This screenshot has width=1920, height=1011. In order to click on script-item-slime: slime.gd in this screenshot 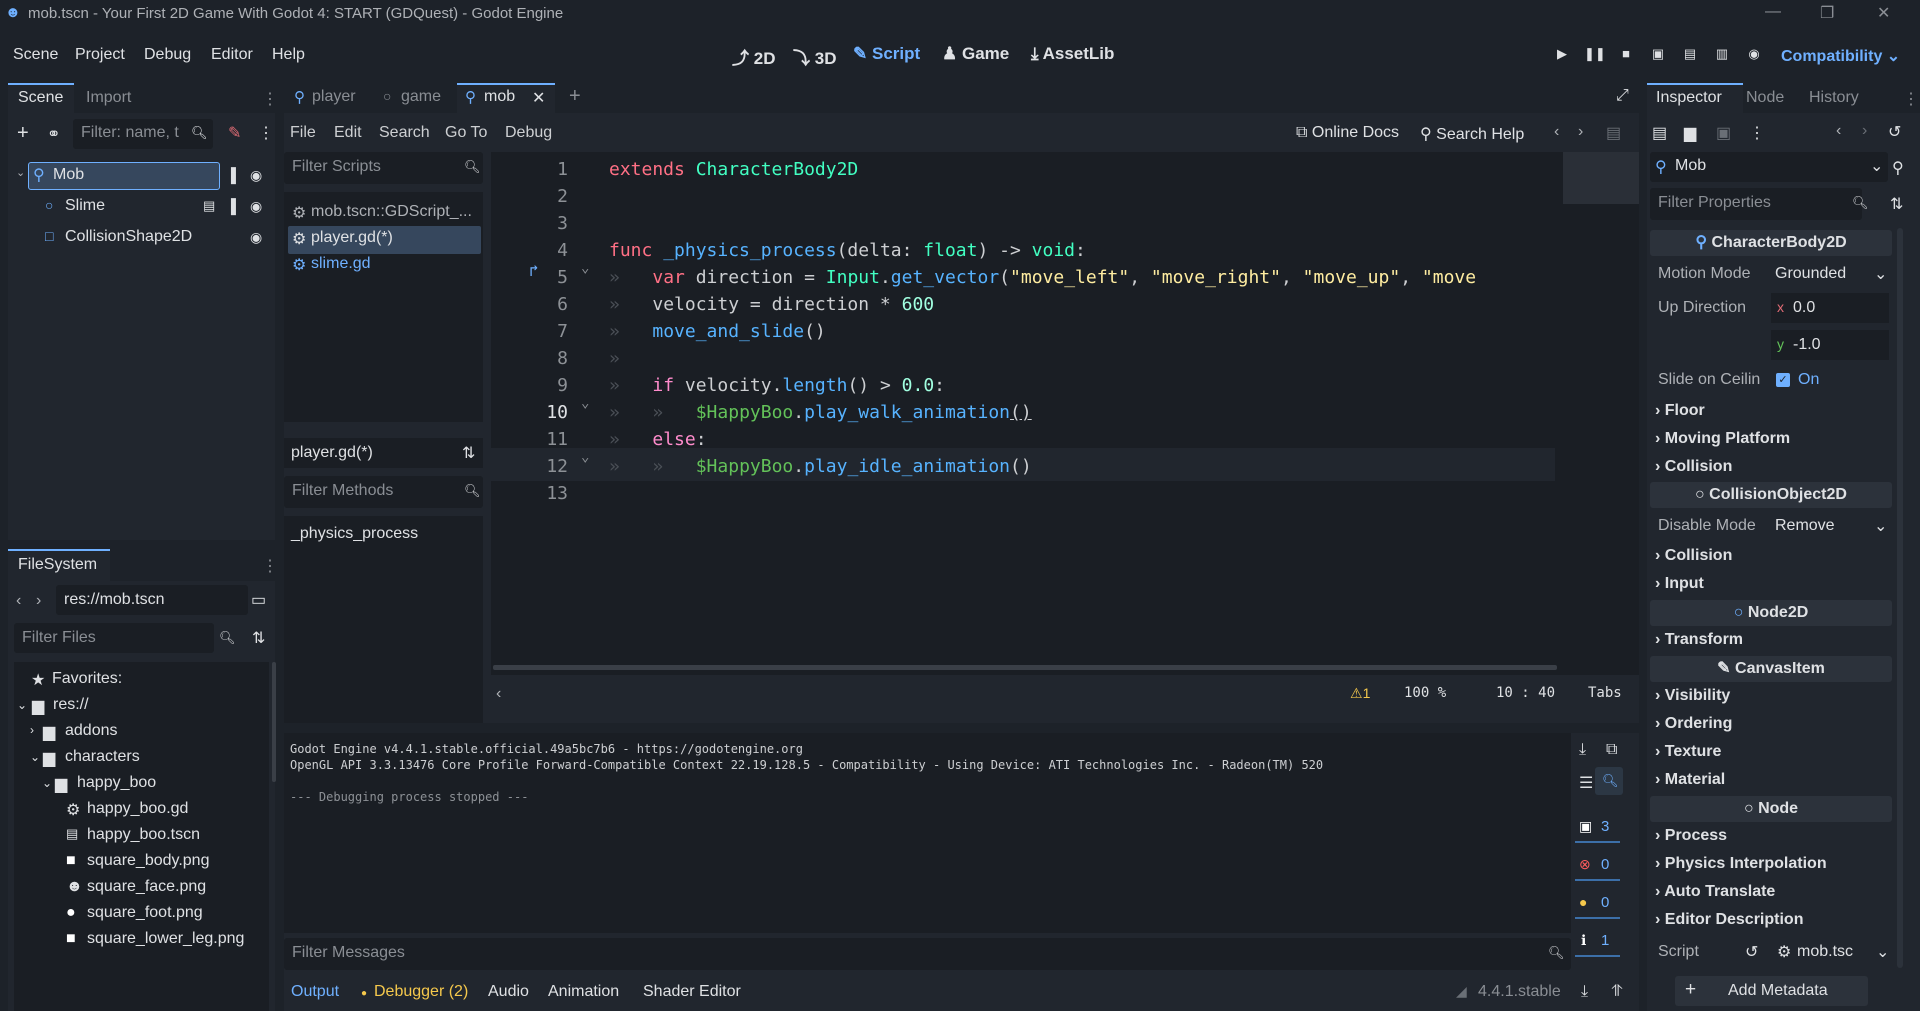, I will do `click(341, 264)`.